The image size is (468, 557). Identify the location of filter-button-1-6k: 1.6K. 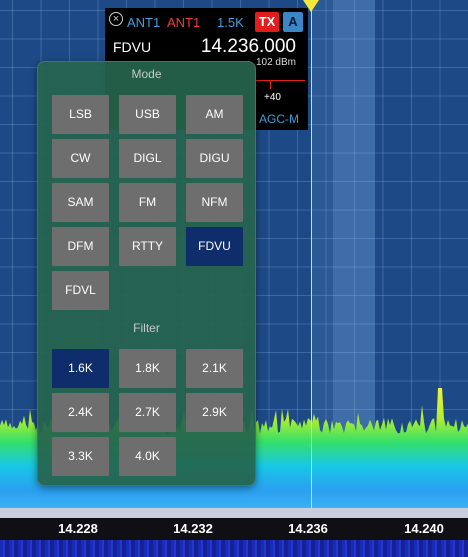
(80, 368).